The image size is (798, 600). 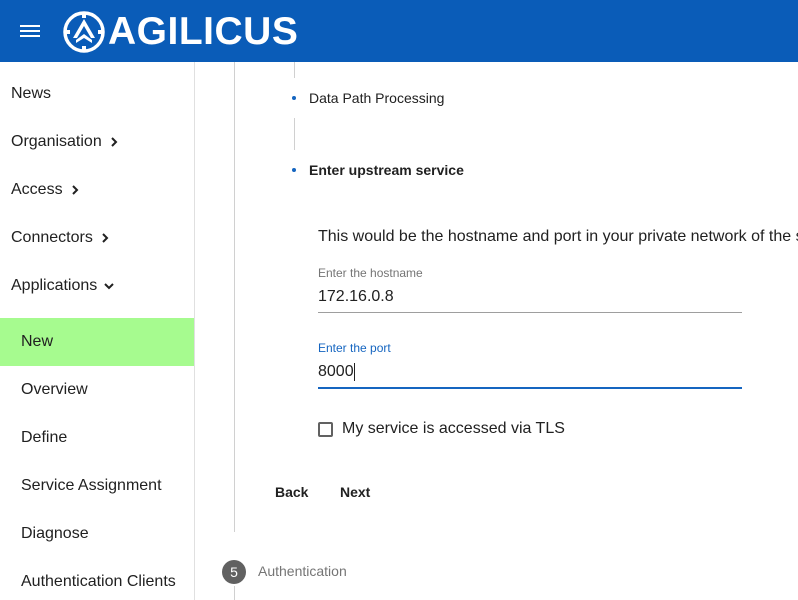 What do you see at coordinates (84, 32) in the screenshot?
I see `agilicus-logo-icon` at bounding box center [84, 32].